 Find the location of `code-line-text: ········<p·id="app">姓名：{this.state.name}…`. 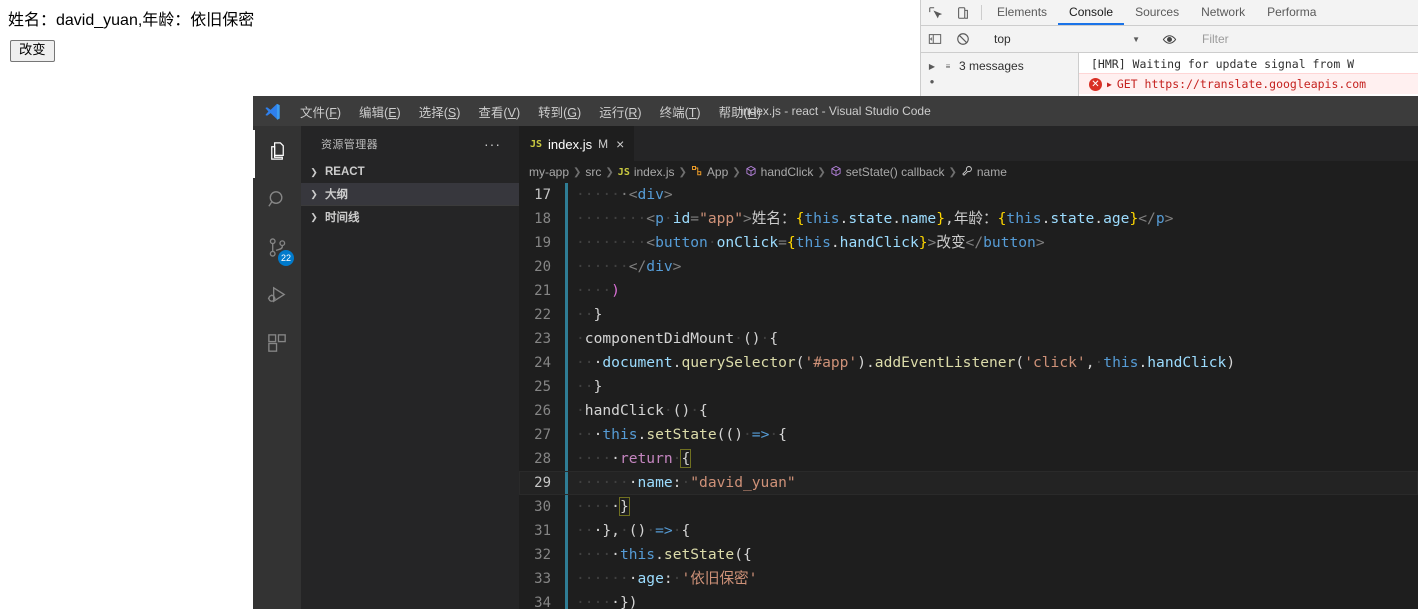

code-line-text: ········<p·id="app">姓名：{this.state.name}… is located at coordinates (875, 218).